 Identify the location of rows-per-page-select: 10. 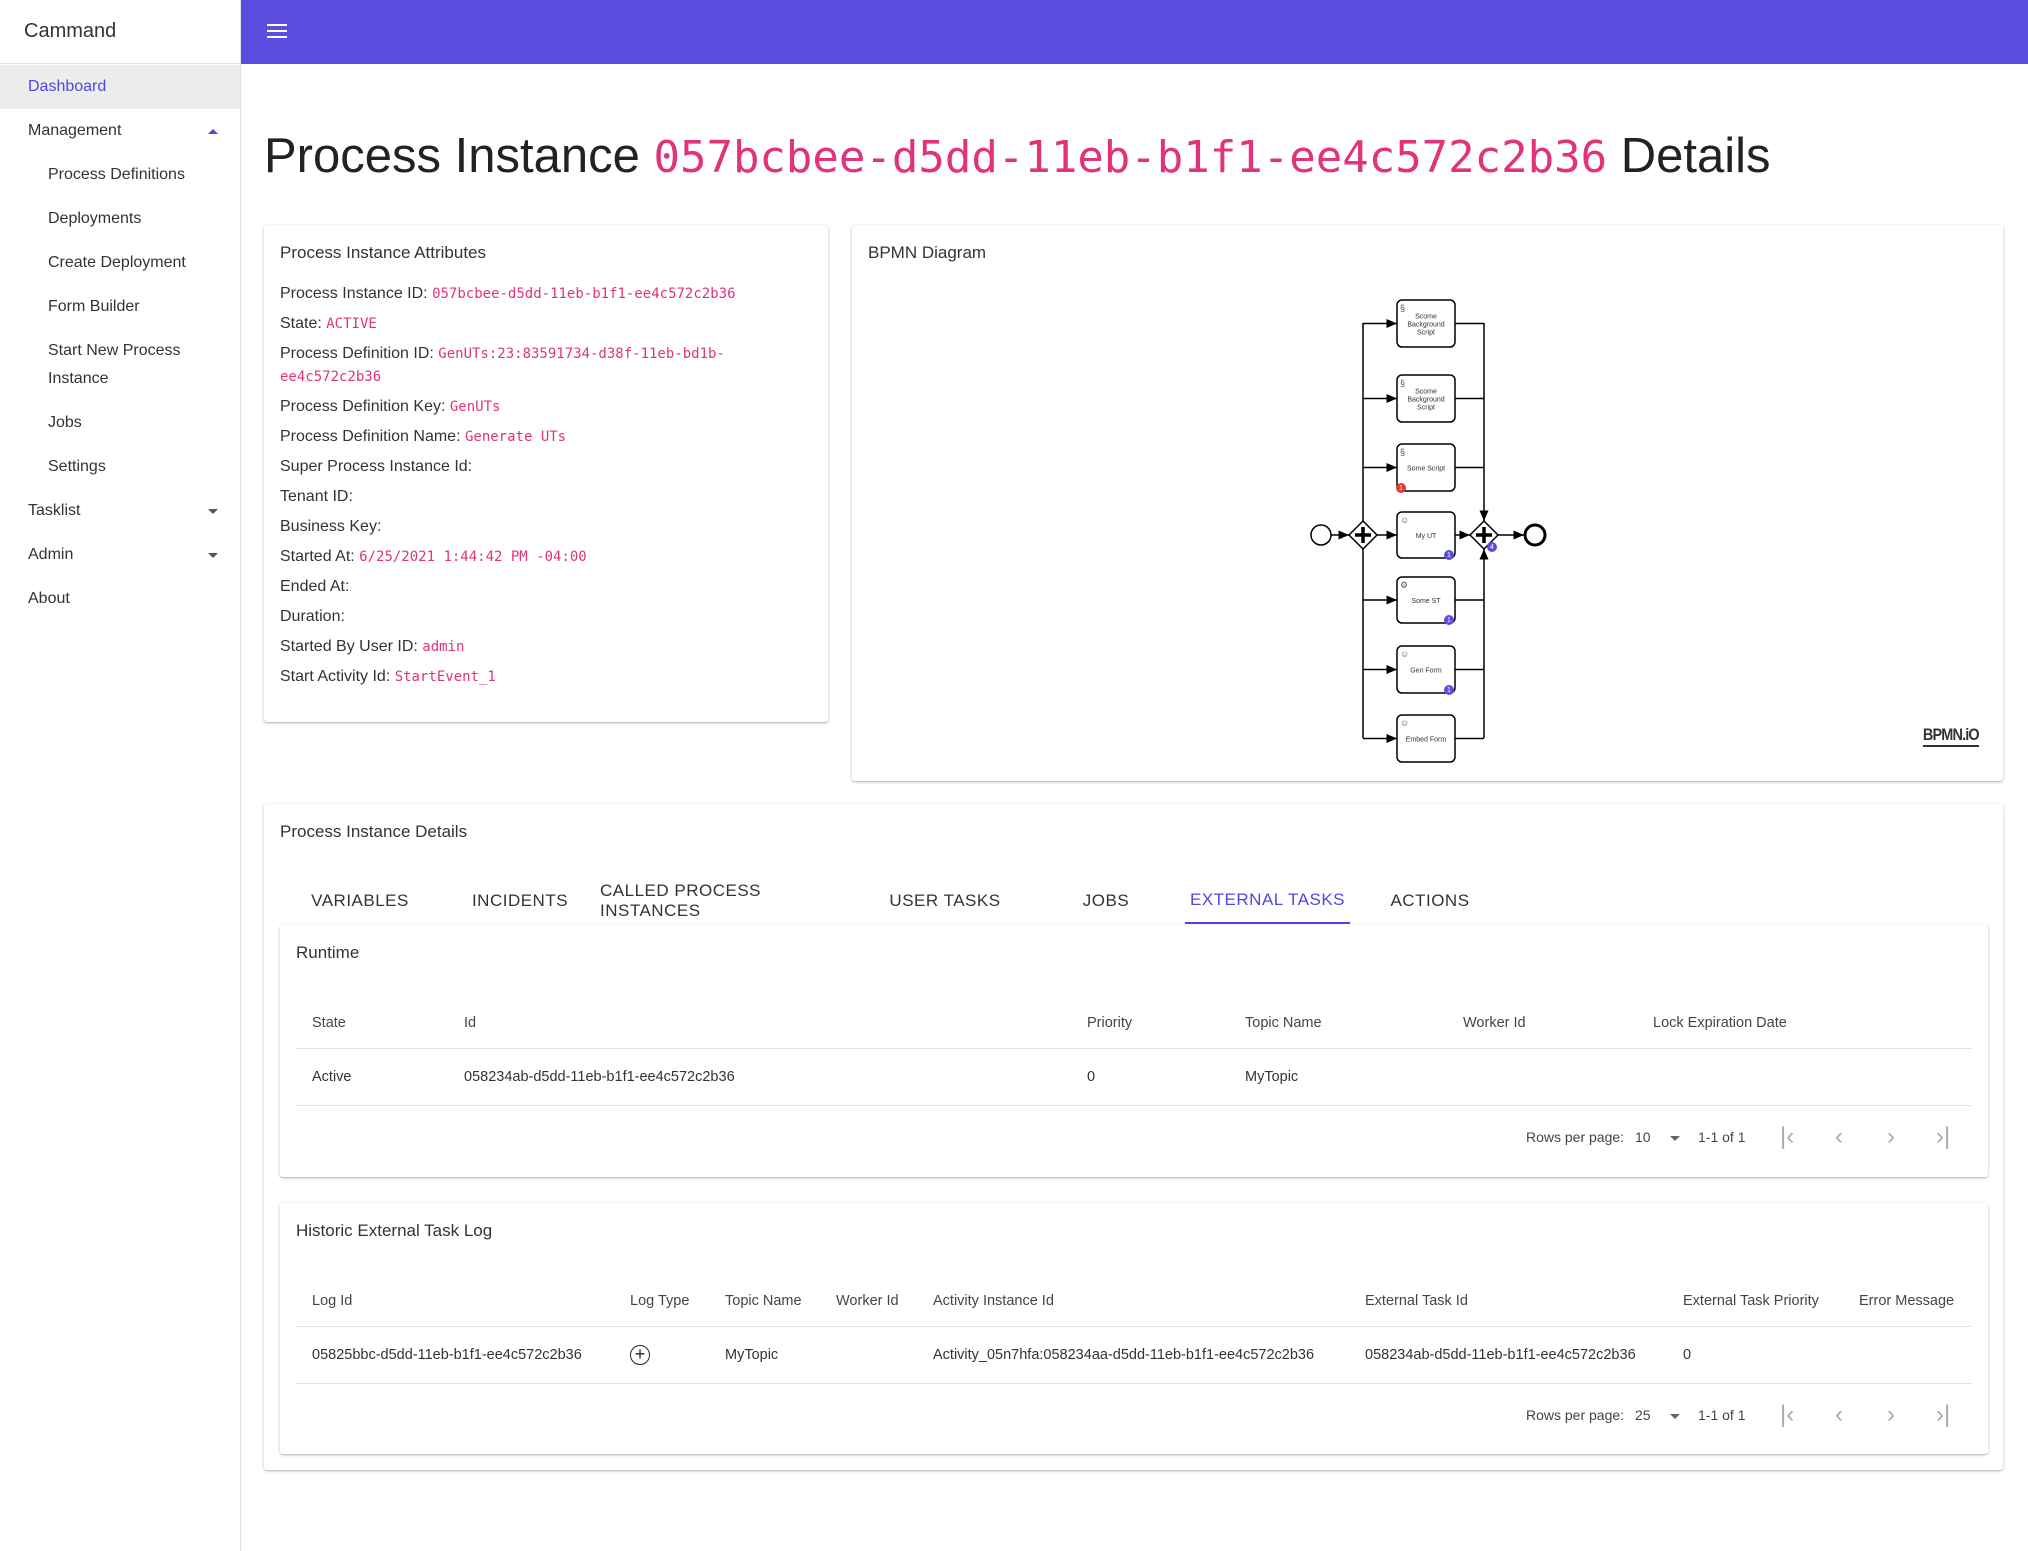
(1643, 1137).